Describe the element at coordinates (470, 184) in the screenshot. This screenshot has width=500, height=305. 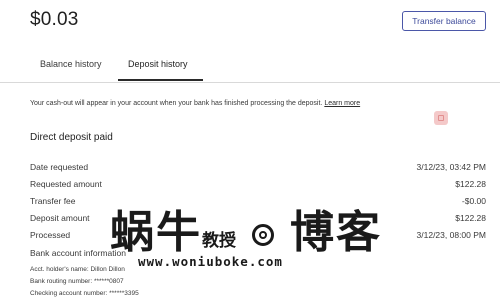
I see `row-value-requested-amount: $122.28` at that location.